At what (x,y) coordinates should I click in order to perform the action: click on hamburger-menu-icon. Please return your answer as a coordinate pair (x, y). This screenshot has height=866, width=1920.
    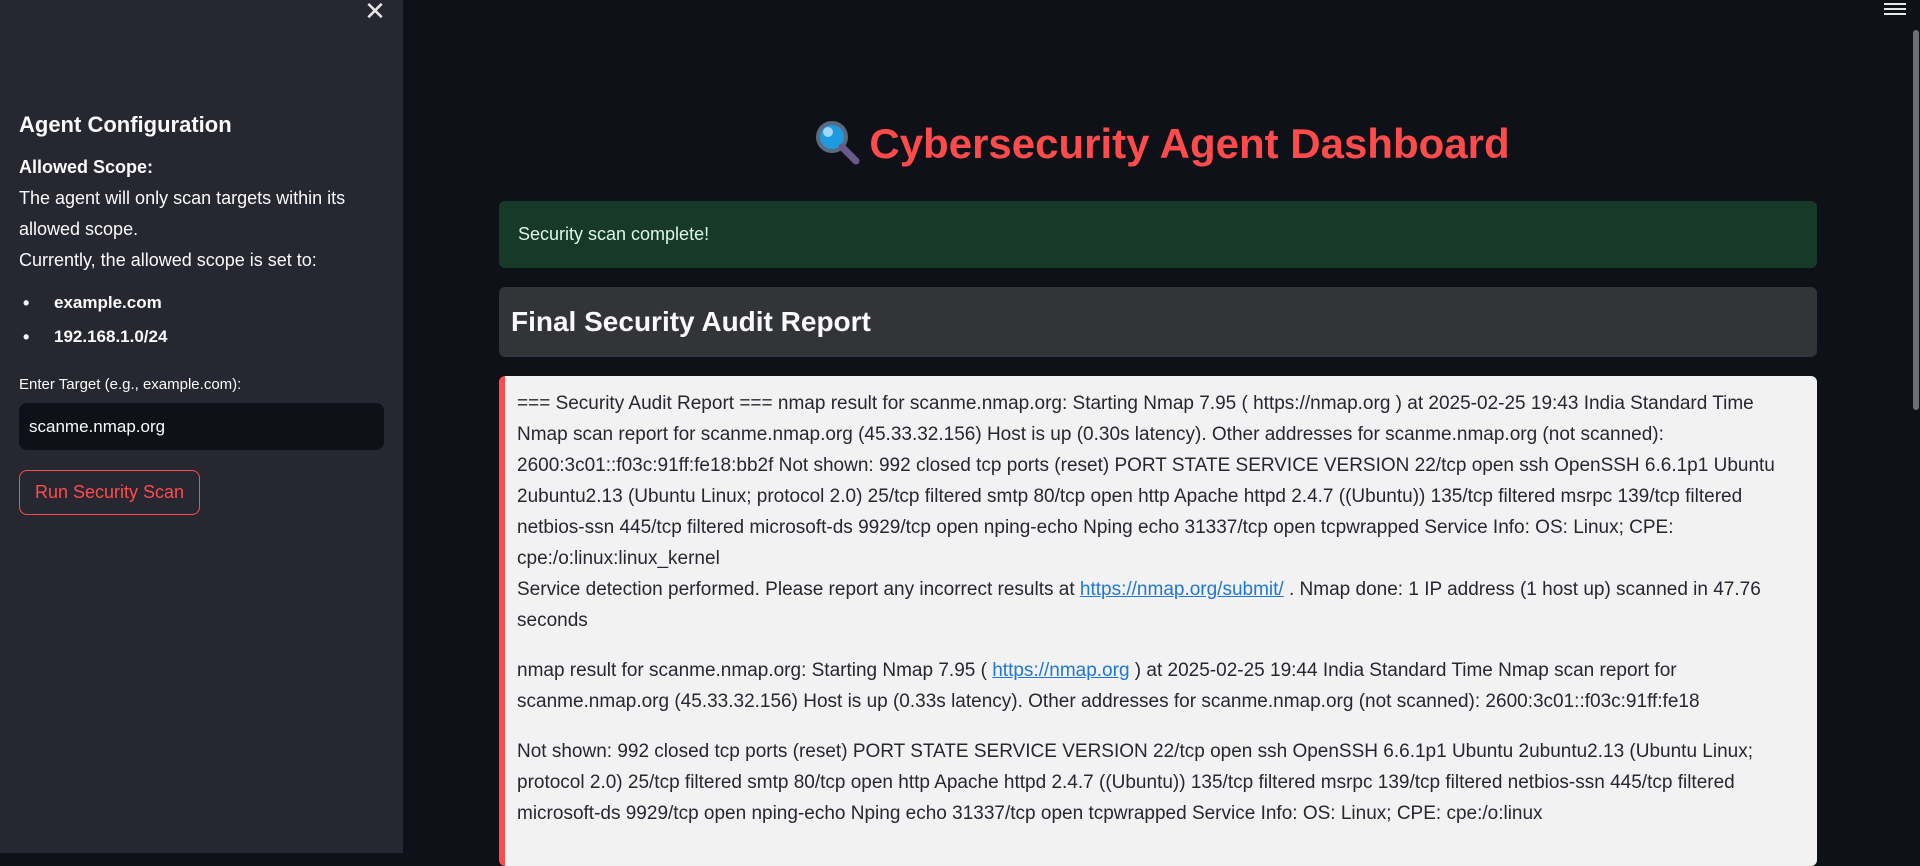
    Looking at the image, I should click on (1895, 9).